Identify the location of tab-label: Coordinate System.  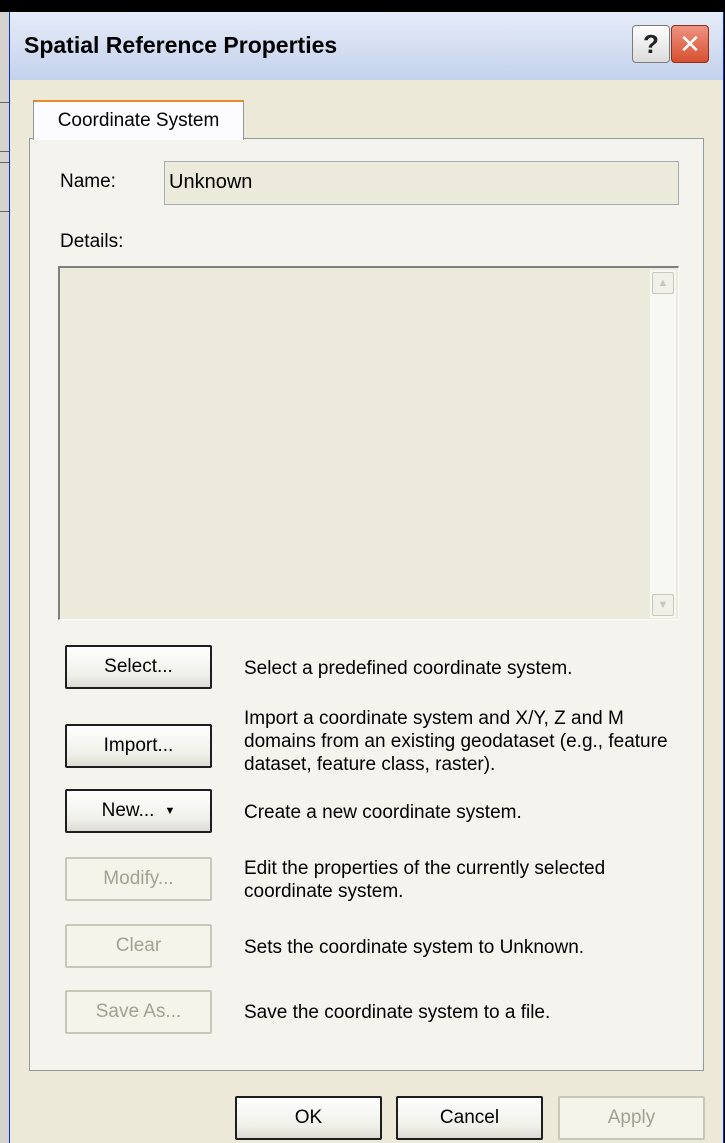
(138, 120).